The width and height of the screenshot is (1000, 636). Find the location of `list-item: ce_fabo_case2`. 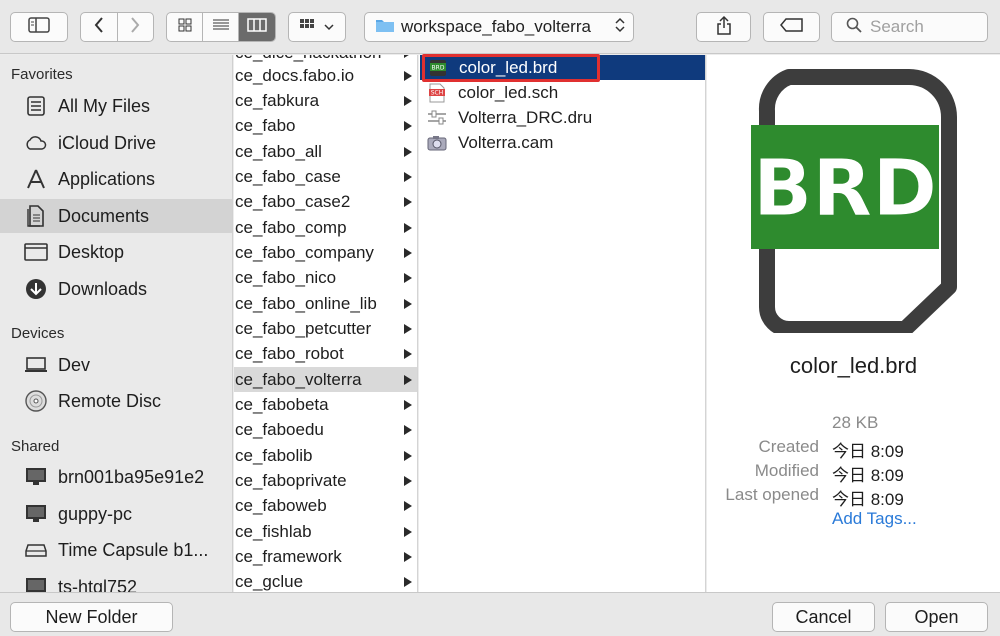

list-item: ce_fabo_case2 is located at coordinates (325, 201).